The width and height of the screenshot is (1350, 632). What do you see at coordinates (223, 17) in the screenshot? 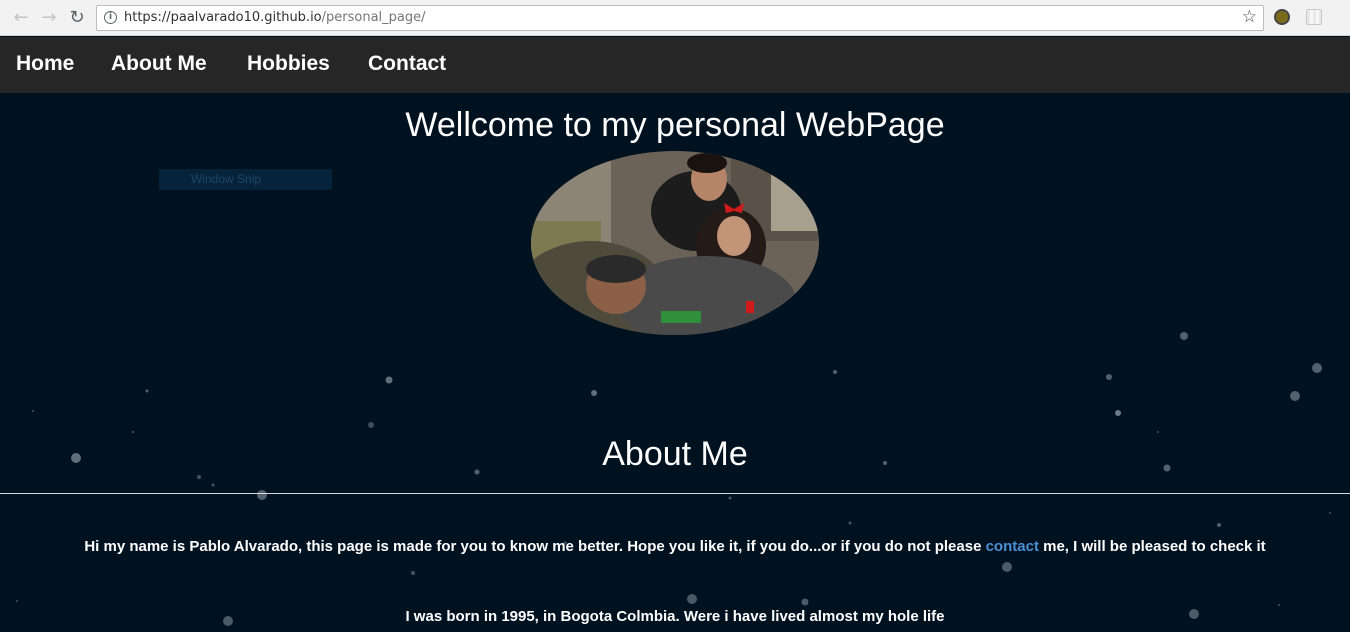
I see `url-host: https://paalvarado10.github.io` at bounding box center [223, 17].